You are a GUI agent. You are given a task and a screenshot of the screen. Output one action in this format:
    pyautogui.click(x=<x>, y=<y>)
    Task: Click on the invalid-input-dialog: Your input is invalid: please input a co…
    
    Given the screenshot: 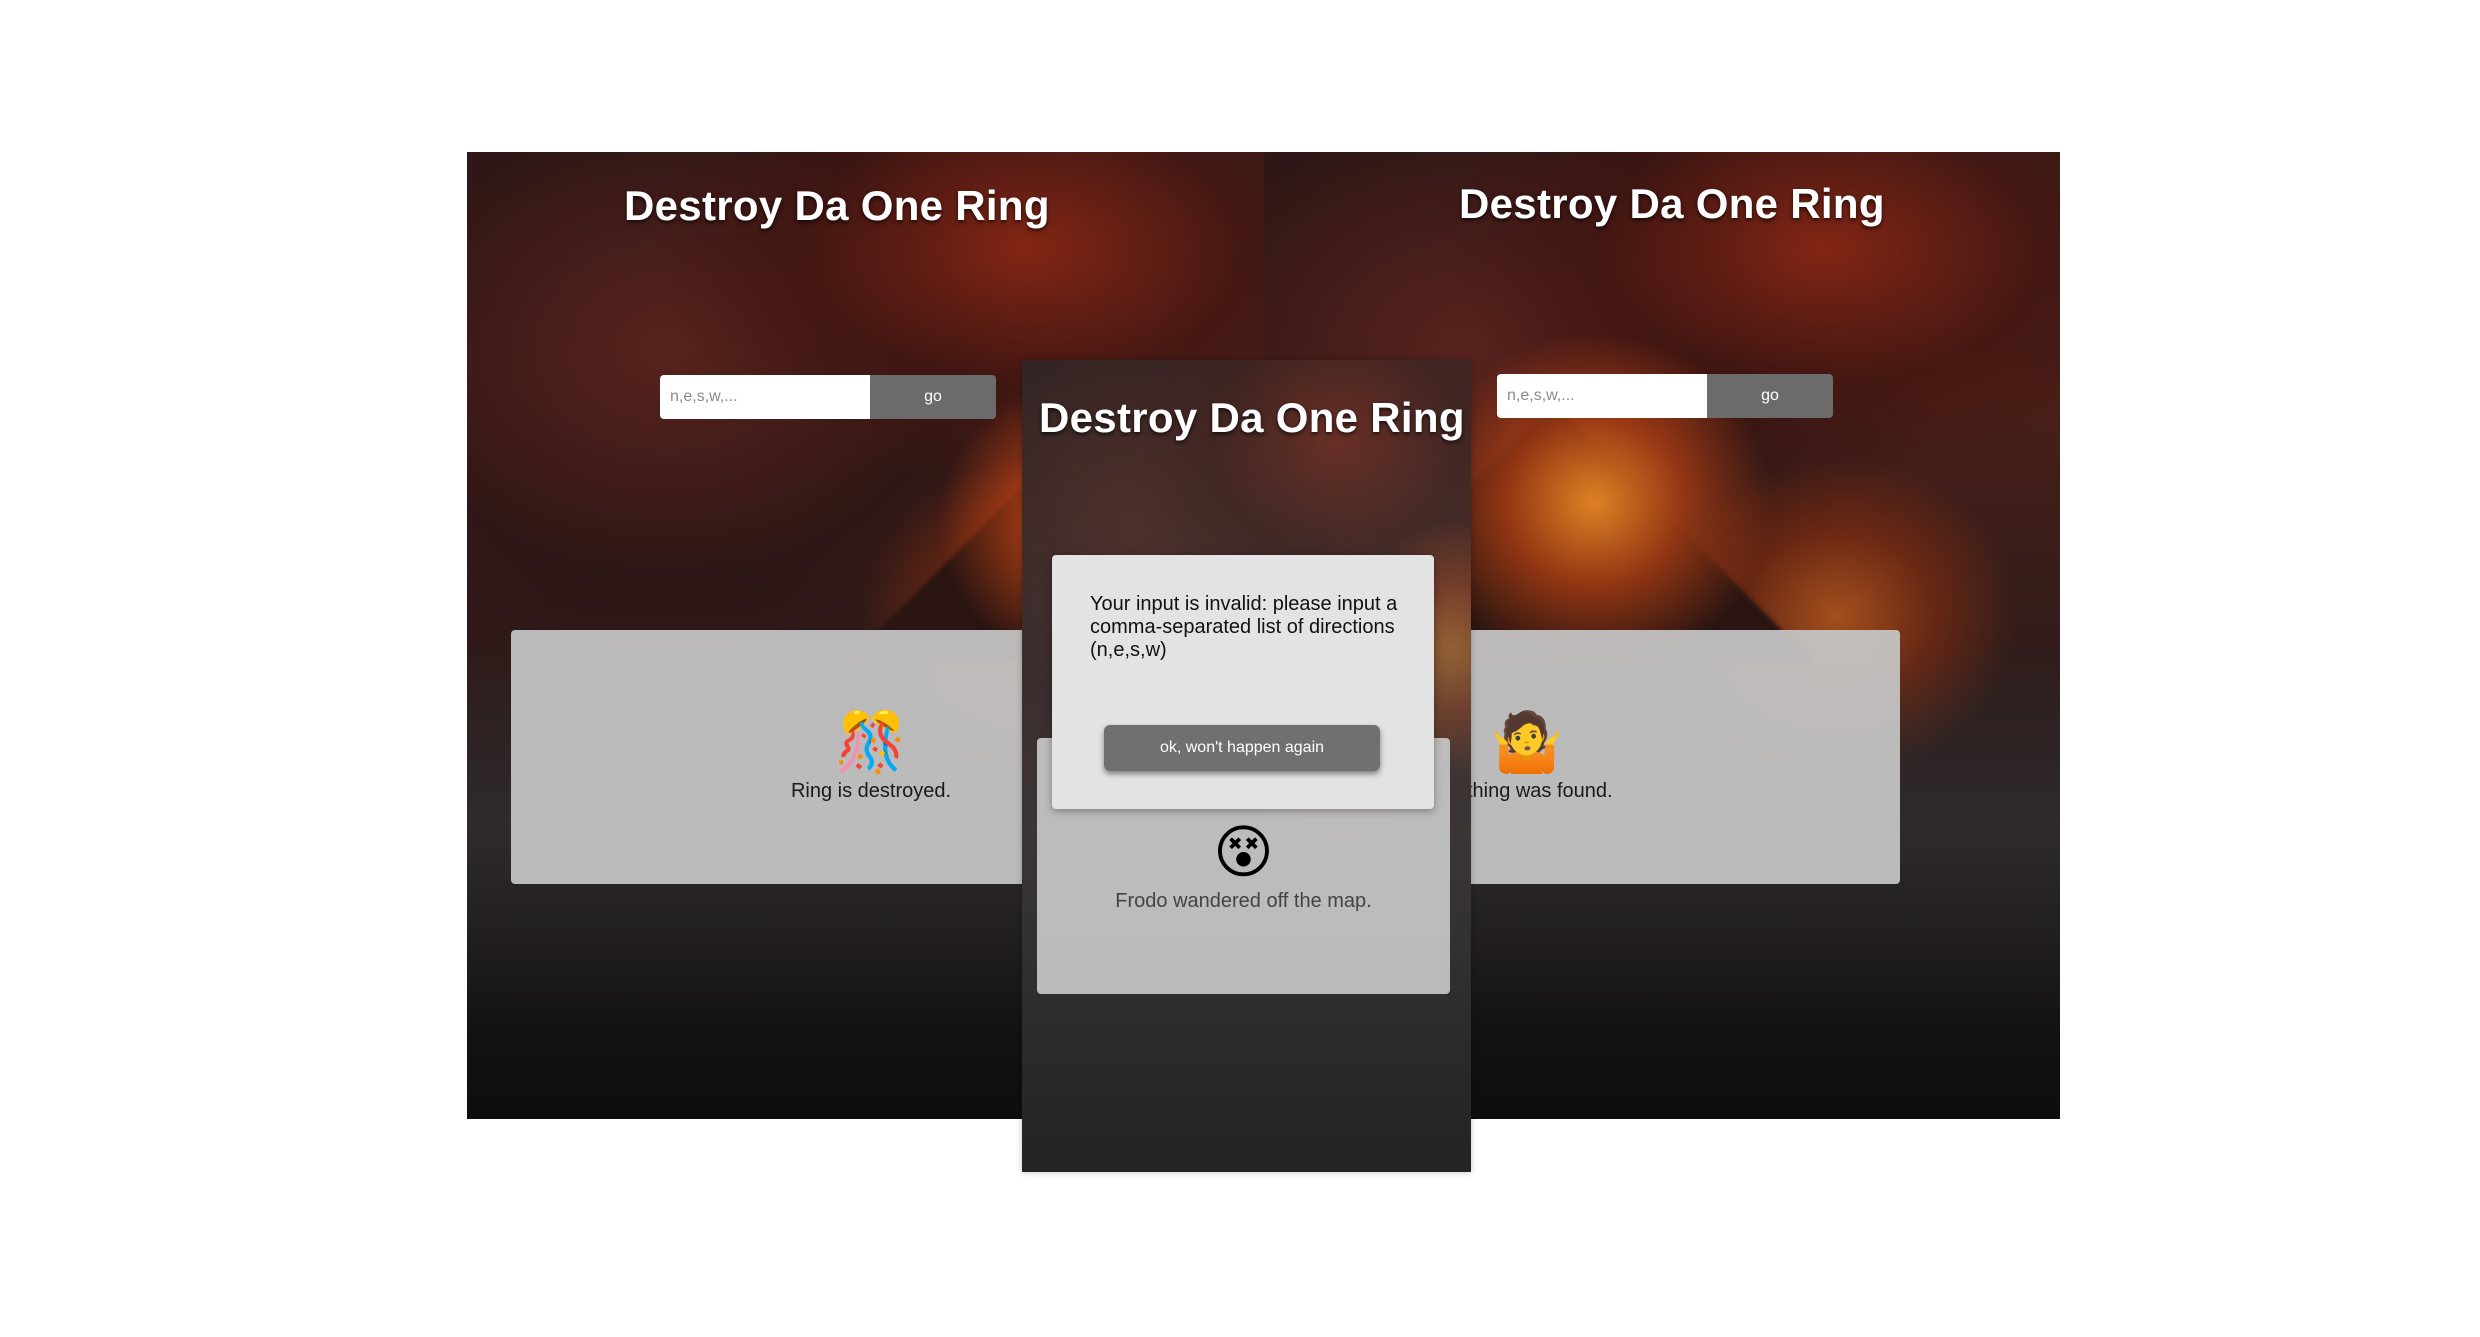 What is the action you would take?
    pyautogui.click(x=1243, y=682)
    